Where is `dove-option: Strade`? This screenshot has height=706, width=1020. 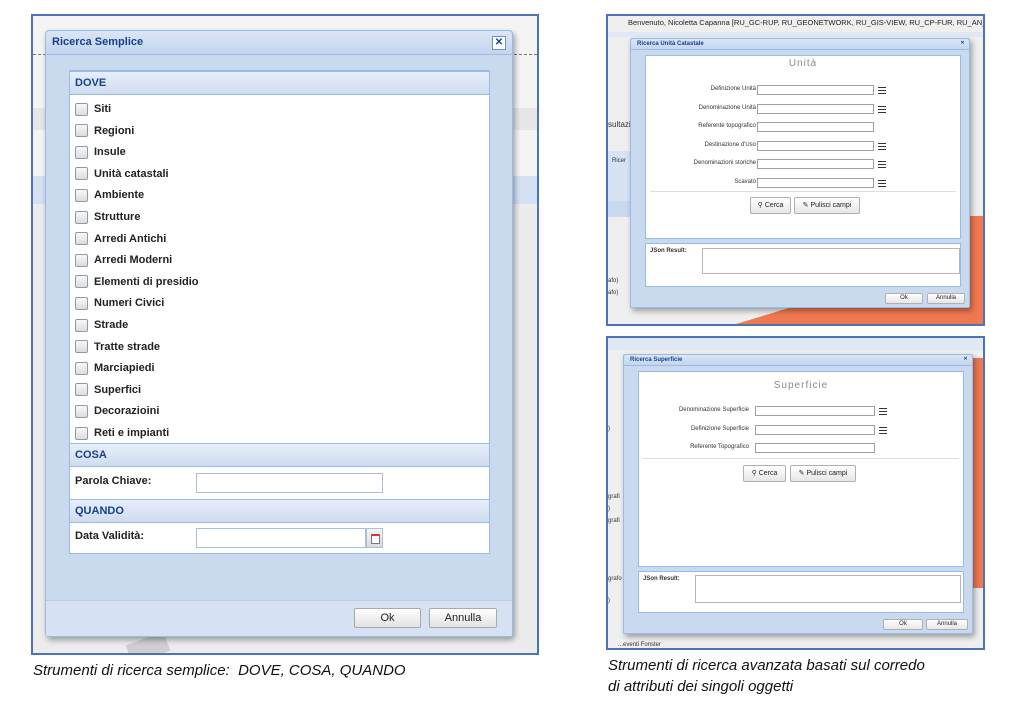
dove-option: Strade is located at coordinates (101, 325).